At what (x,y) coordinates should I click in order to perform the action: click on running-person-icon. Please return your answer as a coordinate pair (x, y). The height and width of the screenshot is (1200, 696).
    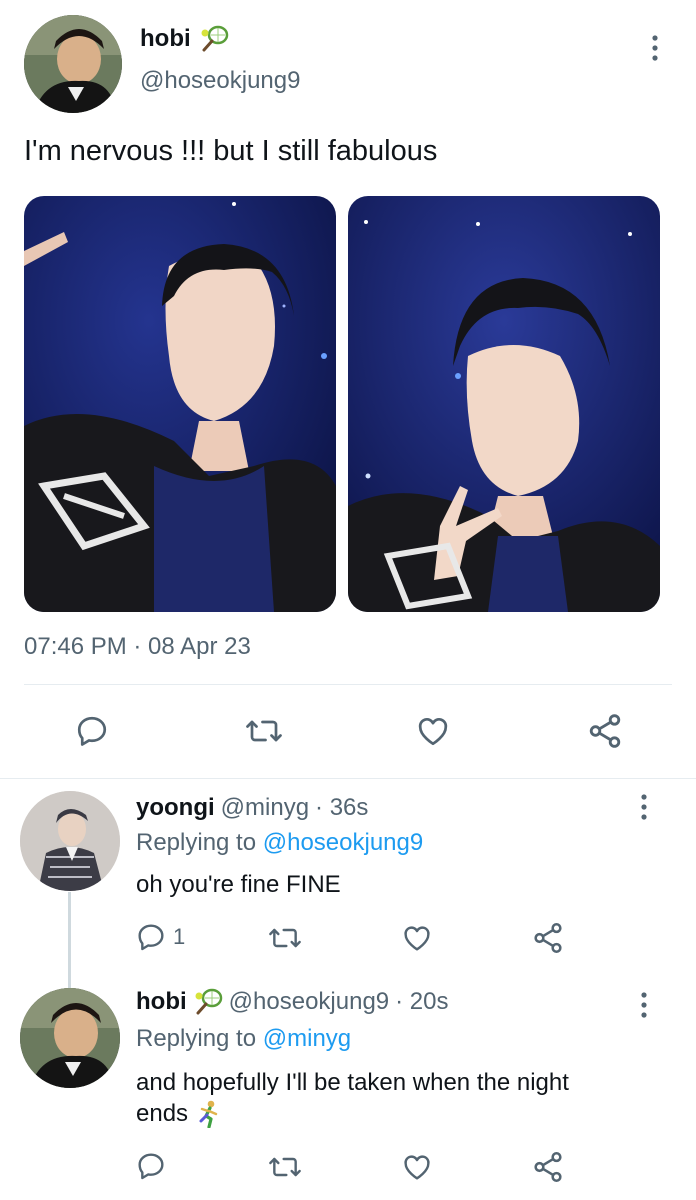
    Looking at the image, I should click on (208, 1114).